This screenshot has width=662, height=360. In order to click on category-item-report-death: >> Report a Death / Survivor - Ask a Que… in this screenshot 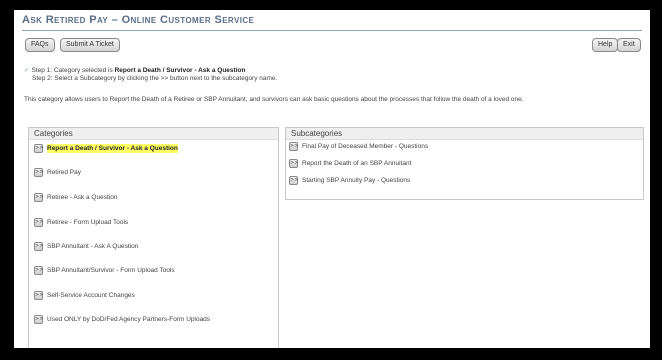, I will do `click(106, 148)`.